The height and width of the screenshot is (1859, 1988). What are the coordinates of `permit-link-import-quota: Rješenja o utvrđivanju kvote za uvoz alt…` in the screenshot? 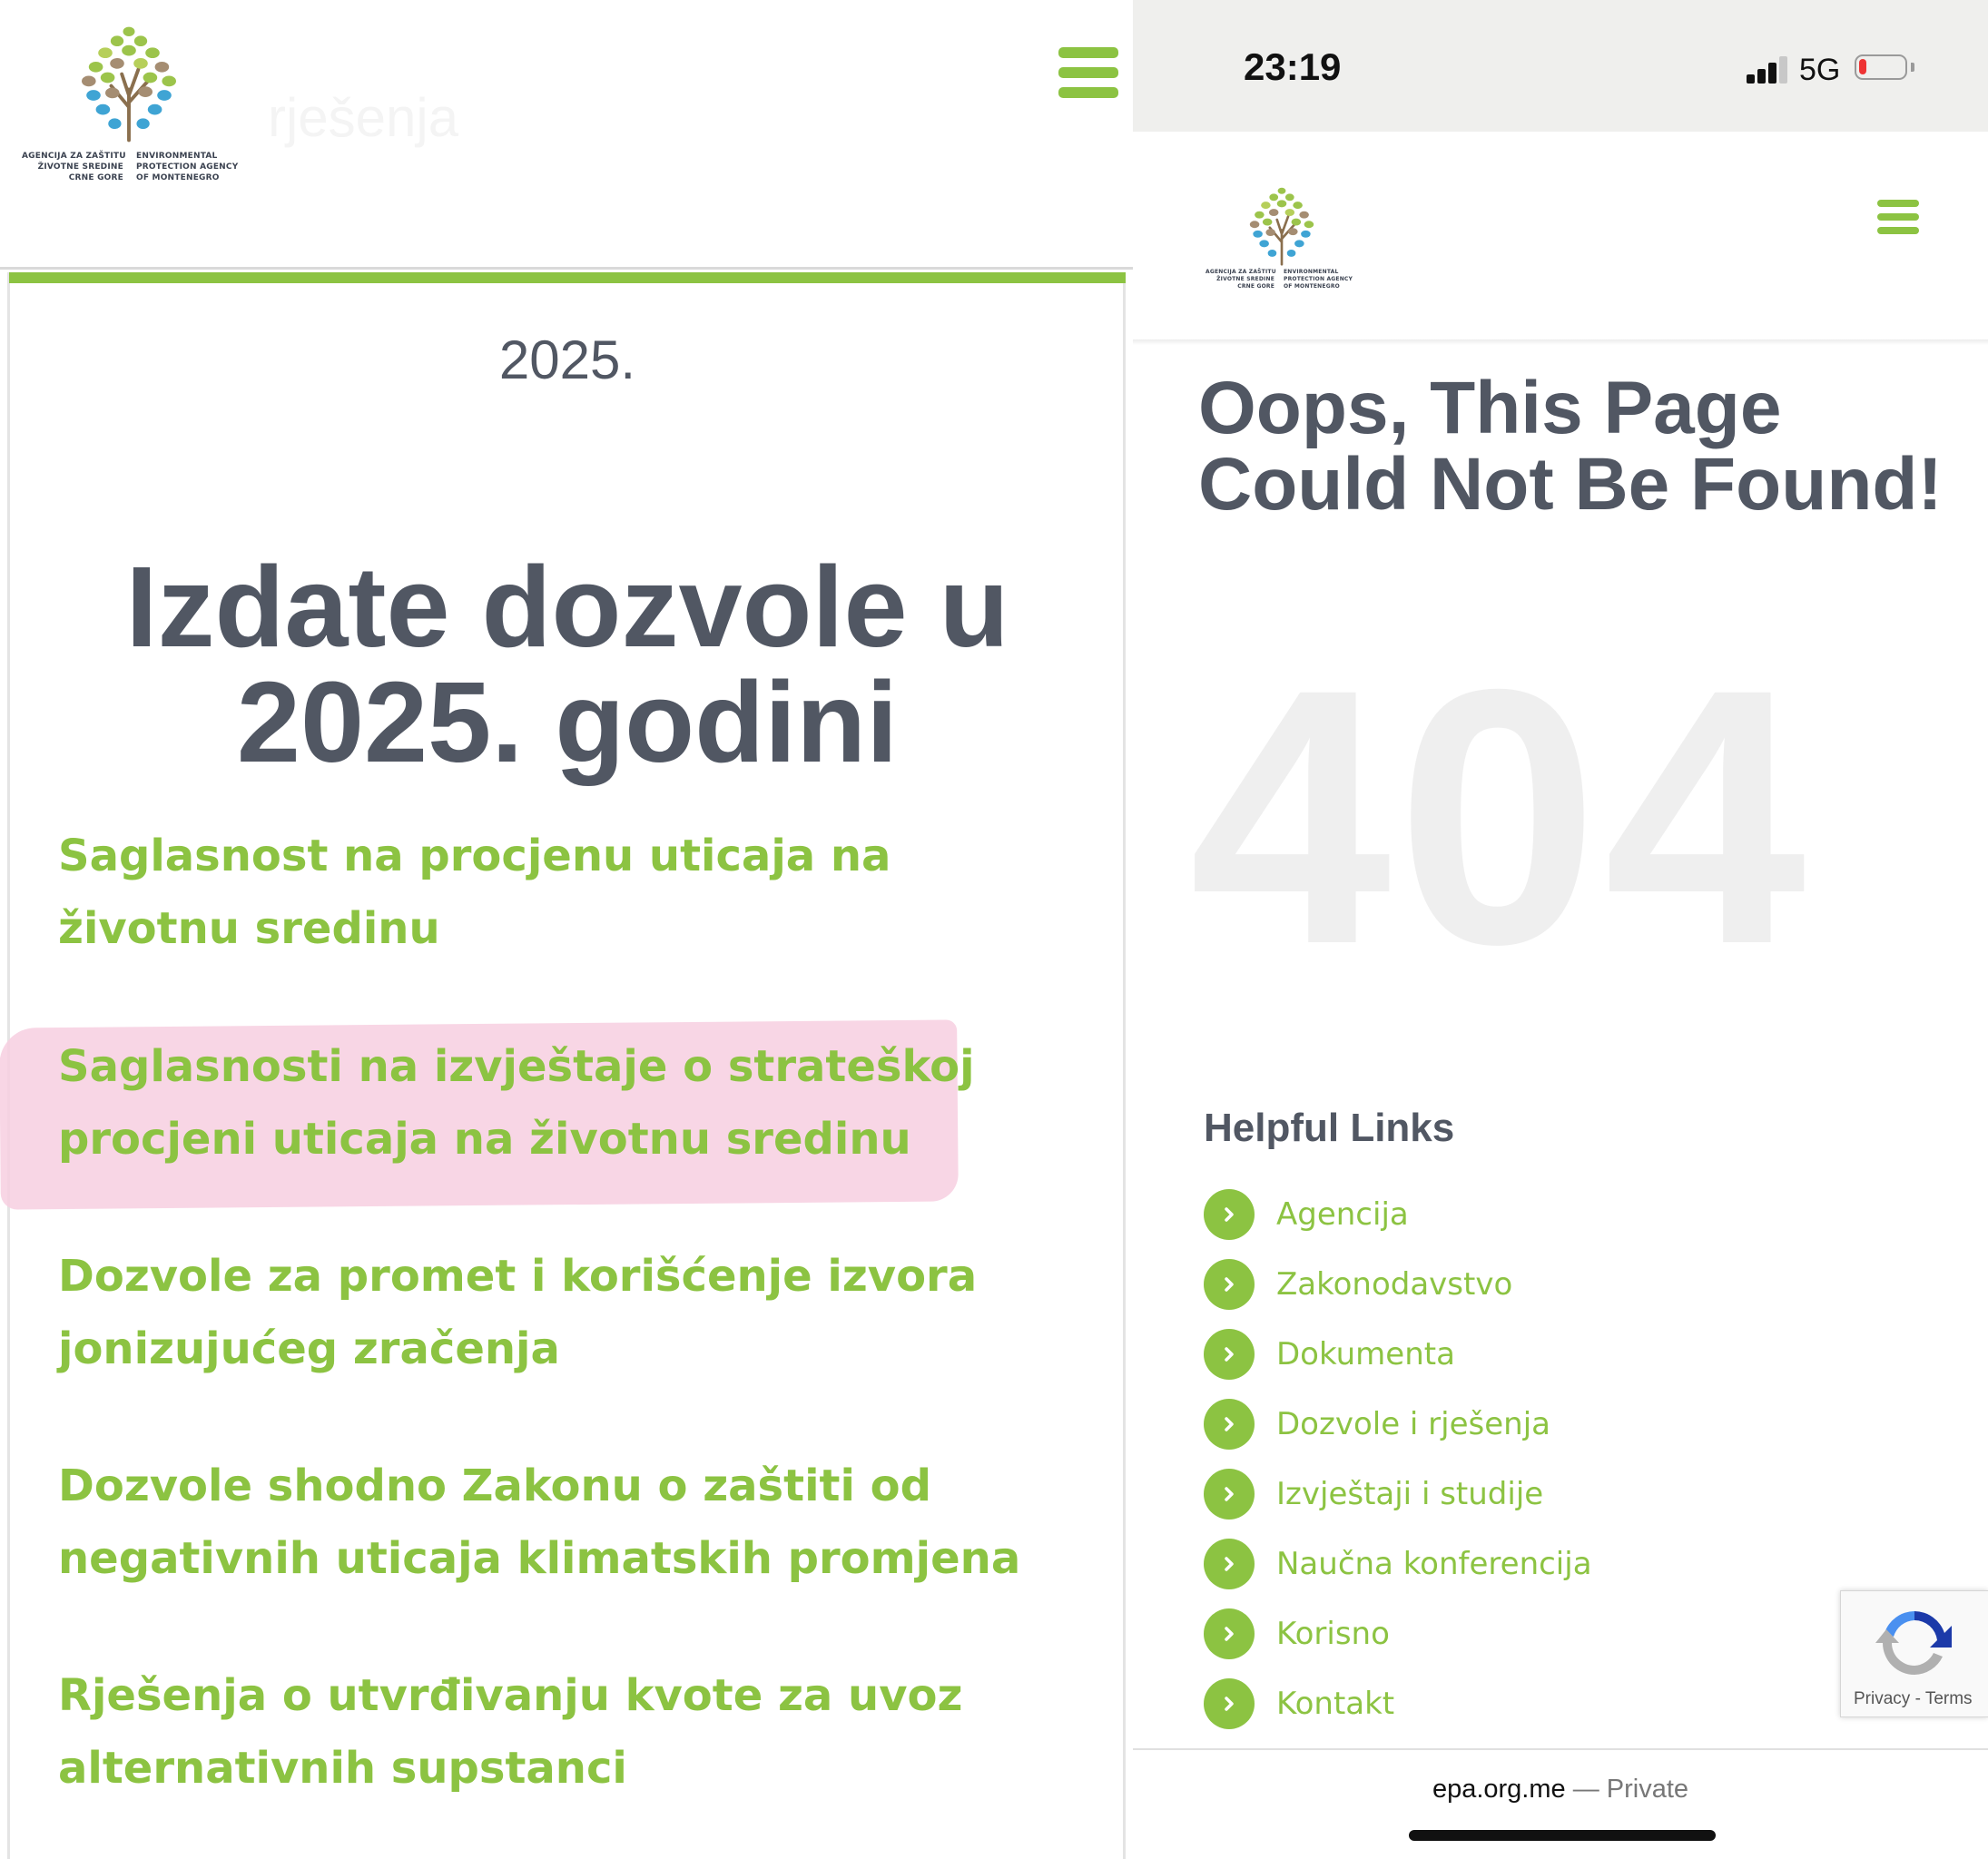 It's located at (566, 1732).